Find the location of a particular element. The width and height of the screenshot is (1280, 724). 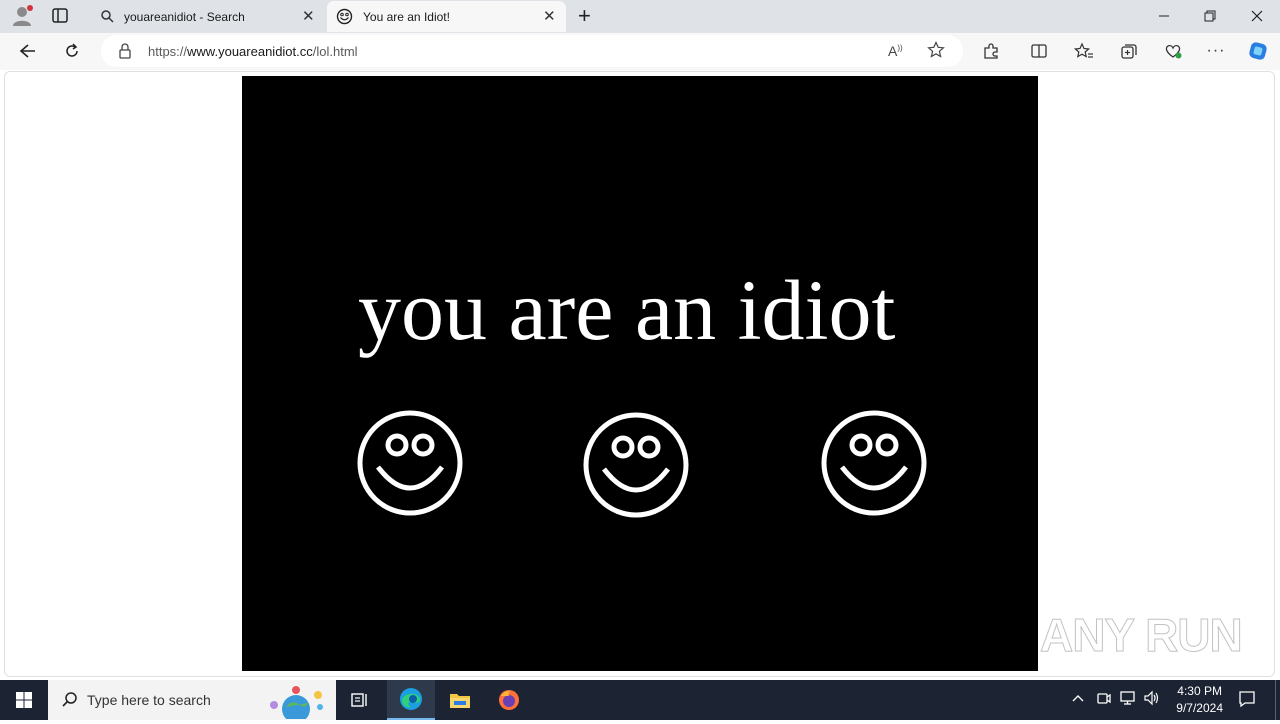

search-placeholder: Type here to search is located at coordinates (149, 700).